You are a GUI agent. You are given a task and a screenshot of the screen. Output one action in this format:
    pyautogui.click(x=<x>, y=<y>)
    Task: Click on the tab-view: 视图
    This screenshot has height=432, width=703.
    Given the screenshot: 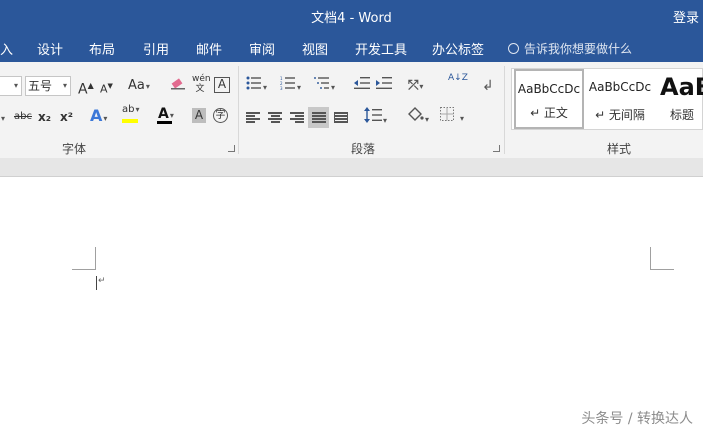 What is the action you would take?
    pyautogui.click(x=315, y=48)
    